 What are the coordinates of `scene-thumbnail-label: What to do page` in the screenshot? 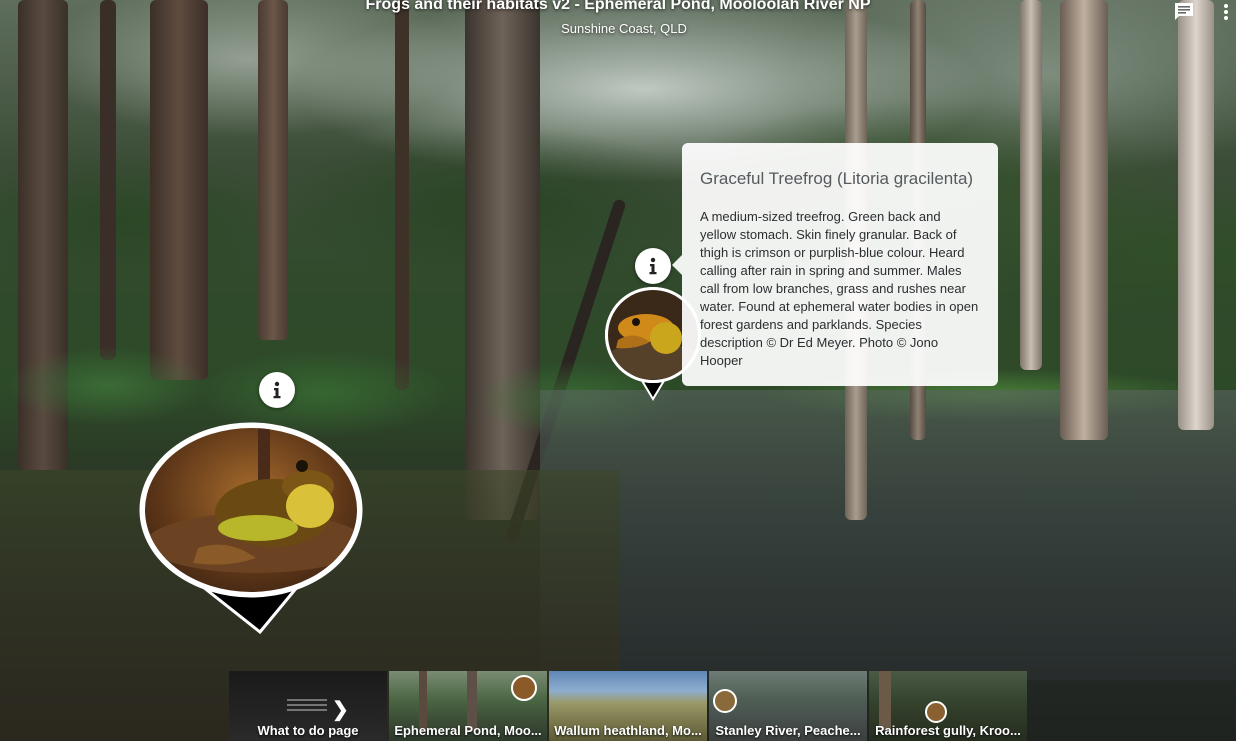 It's located at (308, 730).